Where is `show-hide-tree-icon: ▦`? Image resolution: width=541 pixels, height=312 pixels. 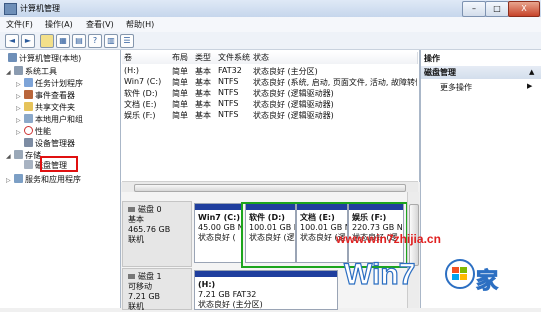
show-hide-tree-icon: ▦ is located at coordinates (63, 41).